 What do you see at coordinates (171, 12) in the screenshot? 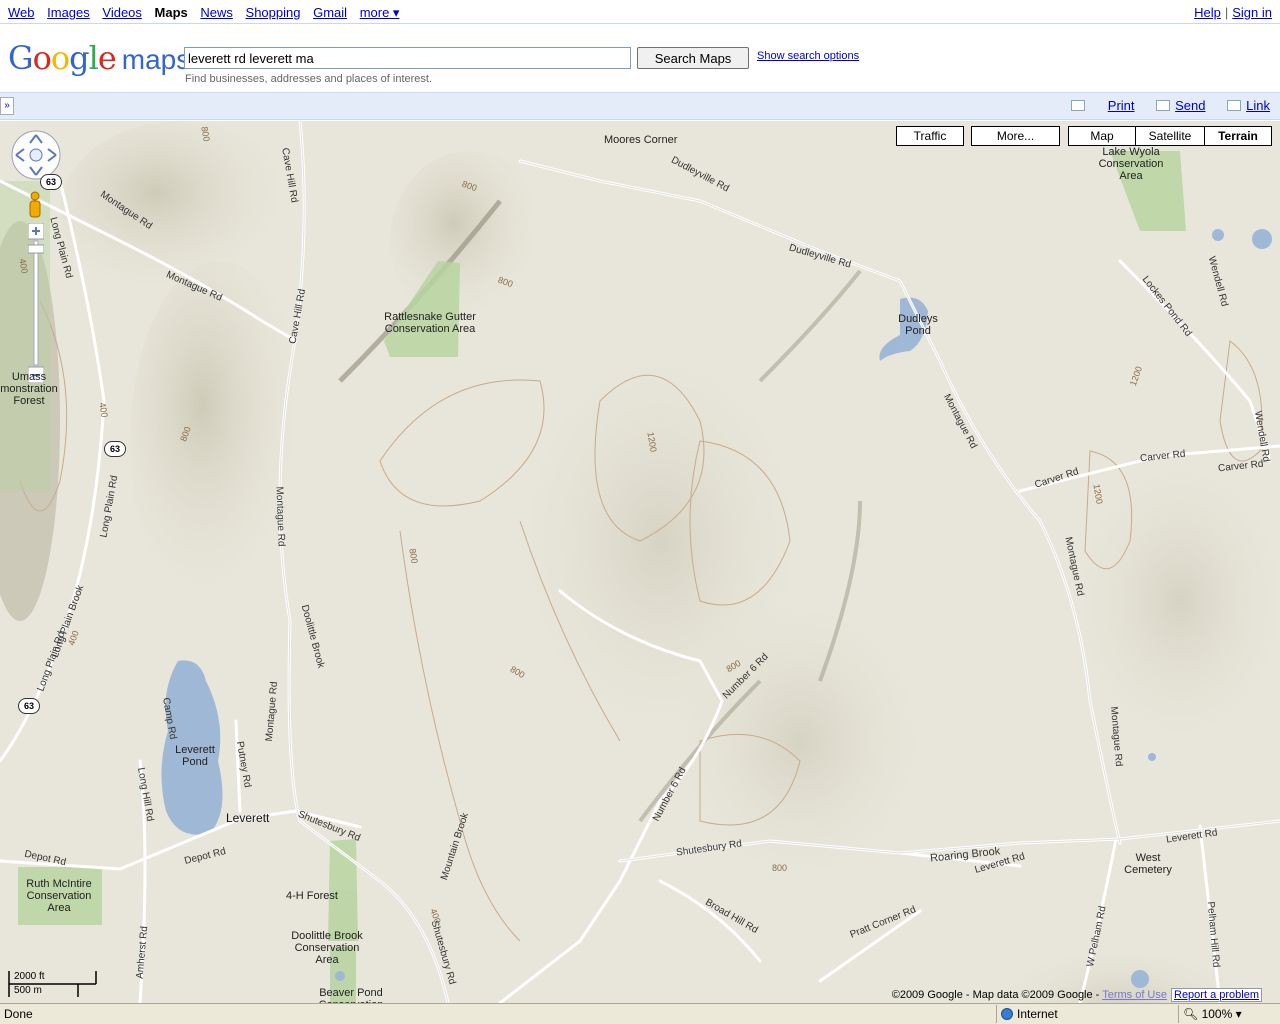
I see `nav-maps: Maps` at bounding box center [171, 12].